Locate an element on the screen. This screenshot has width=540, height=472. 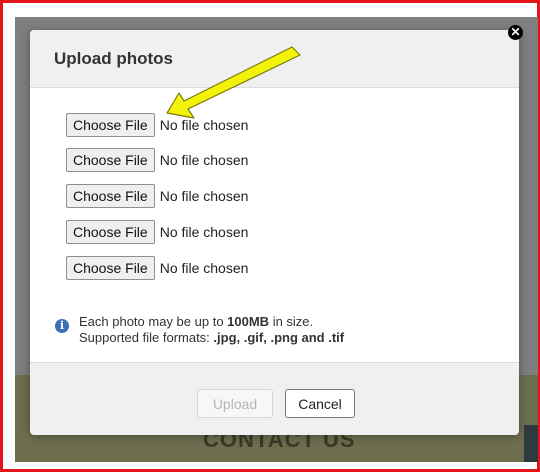
size-limit-line: Each photo may be up to 100MB in size. is located at coordinates (196, 321).